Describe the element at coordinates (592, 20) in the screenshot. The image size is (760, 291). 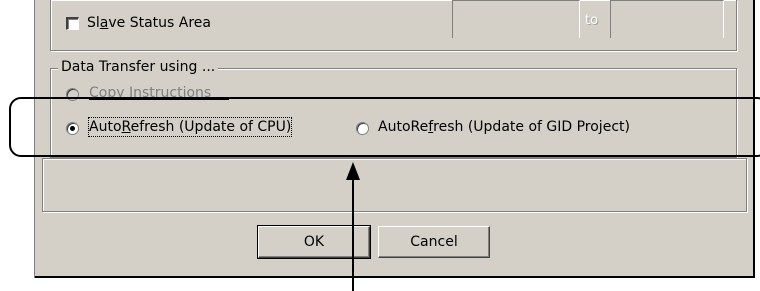
I see `range-to-label: to` at that location.